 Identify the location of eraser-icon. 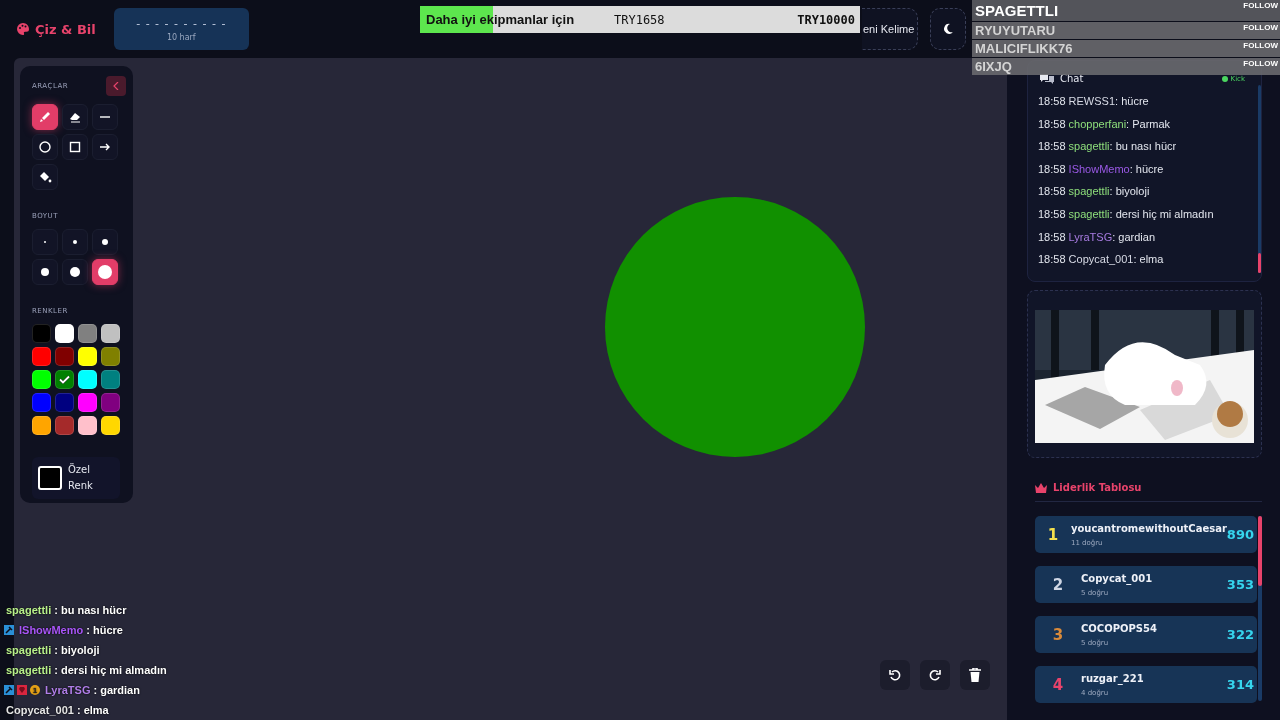
(75, 117).